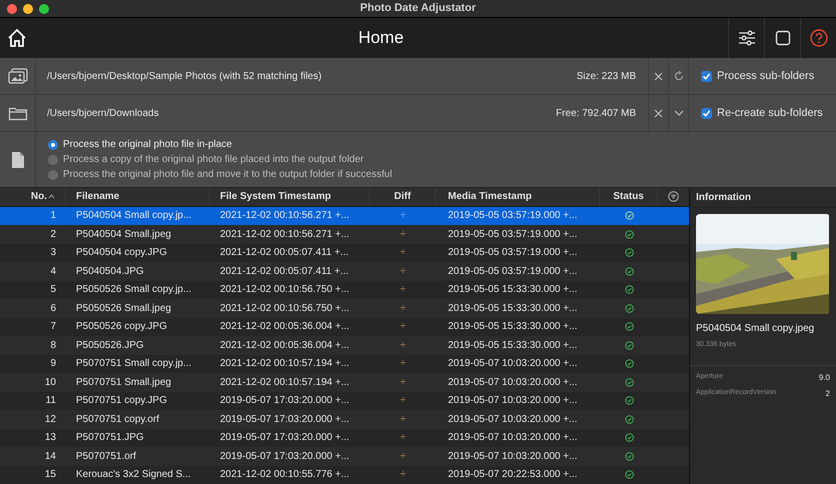 The height and width of the screenshot is (484, 836). I want to click on filter-button, so click(673, 196).